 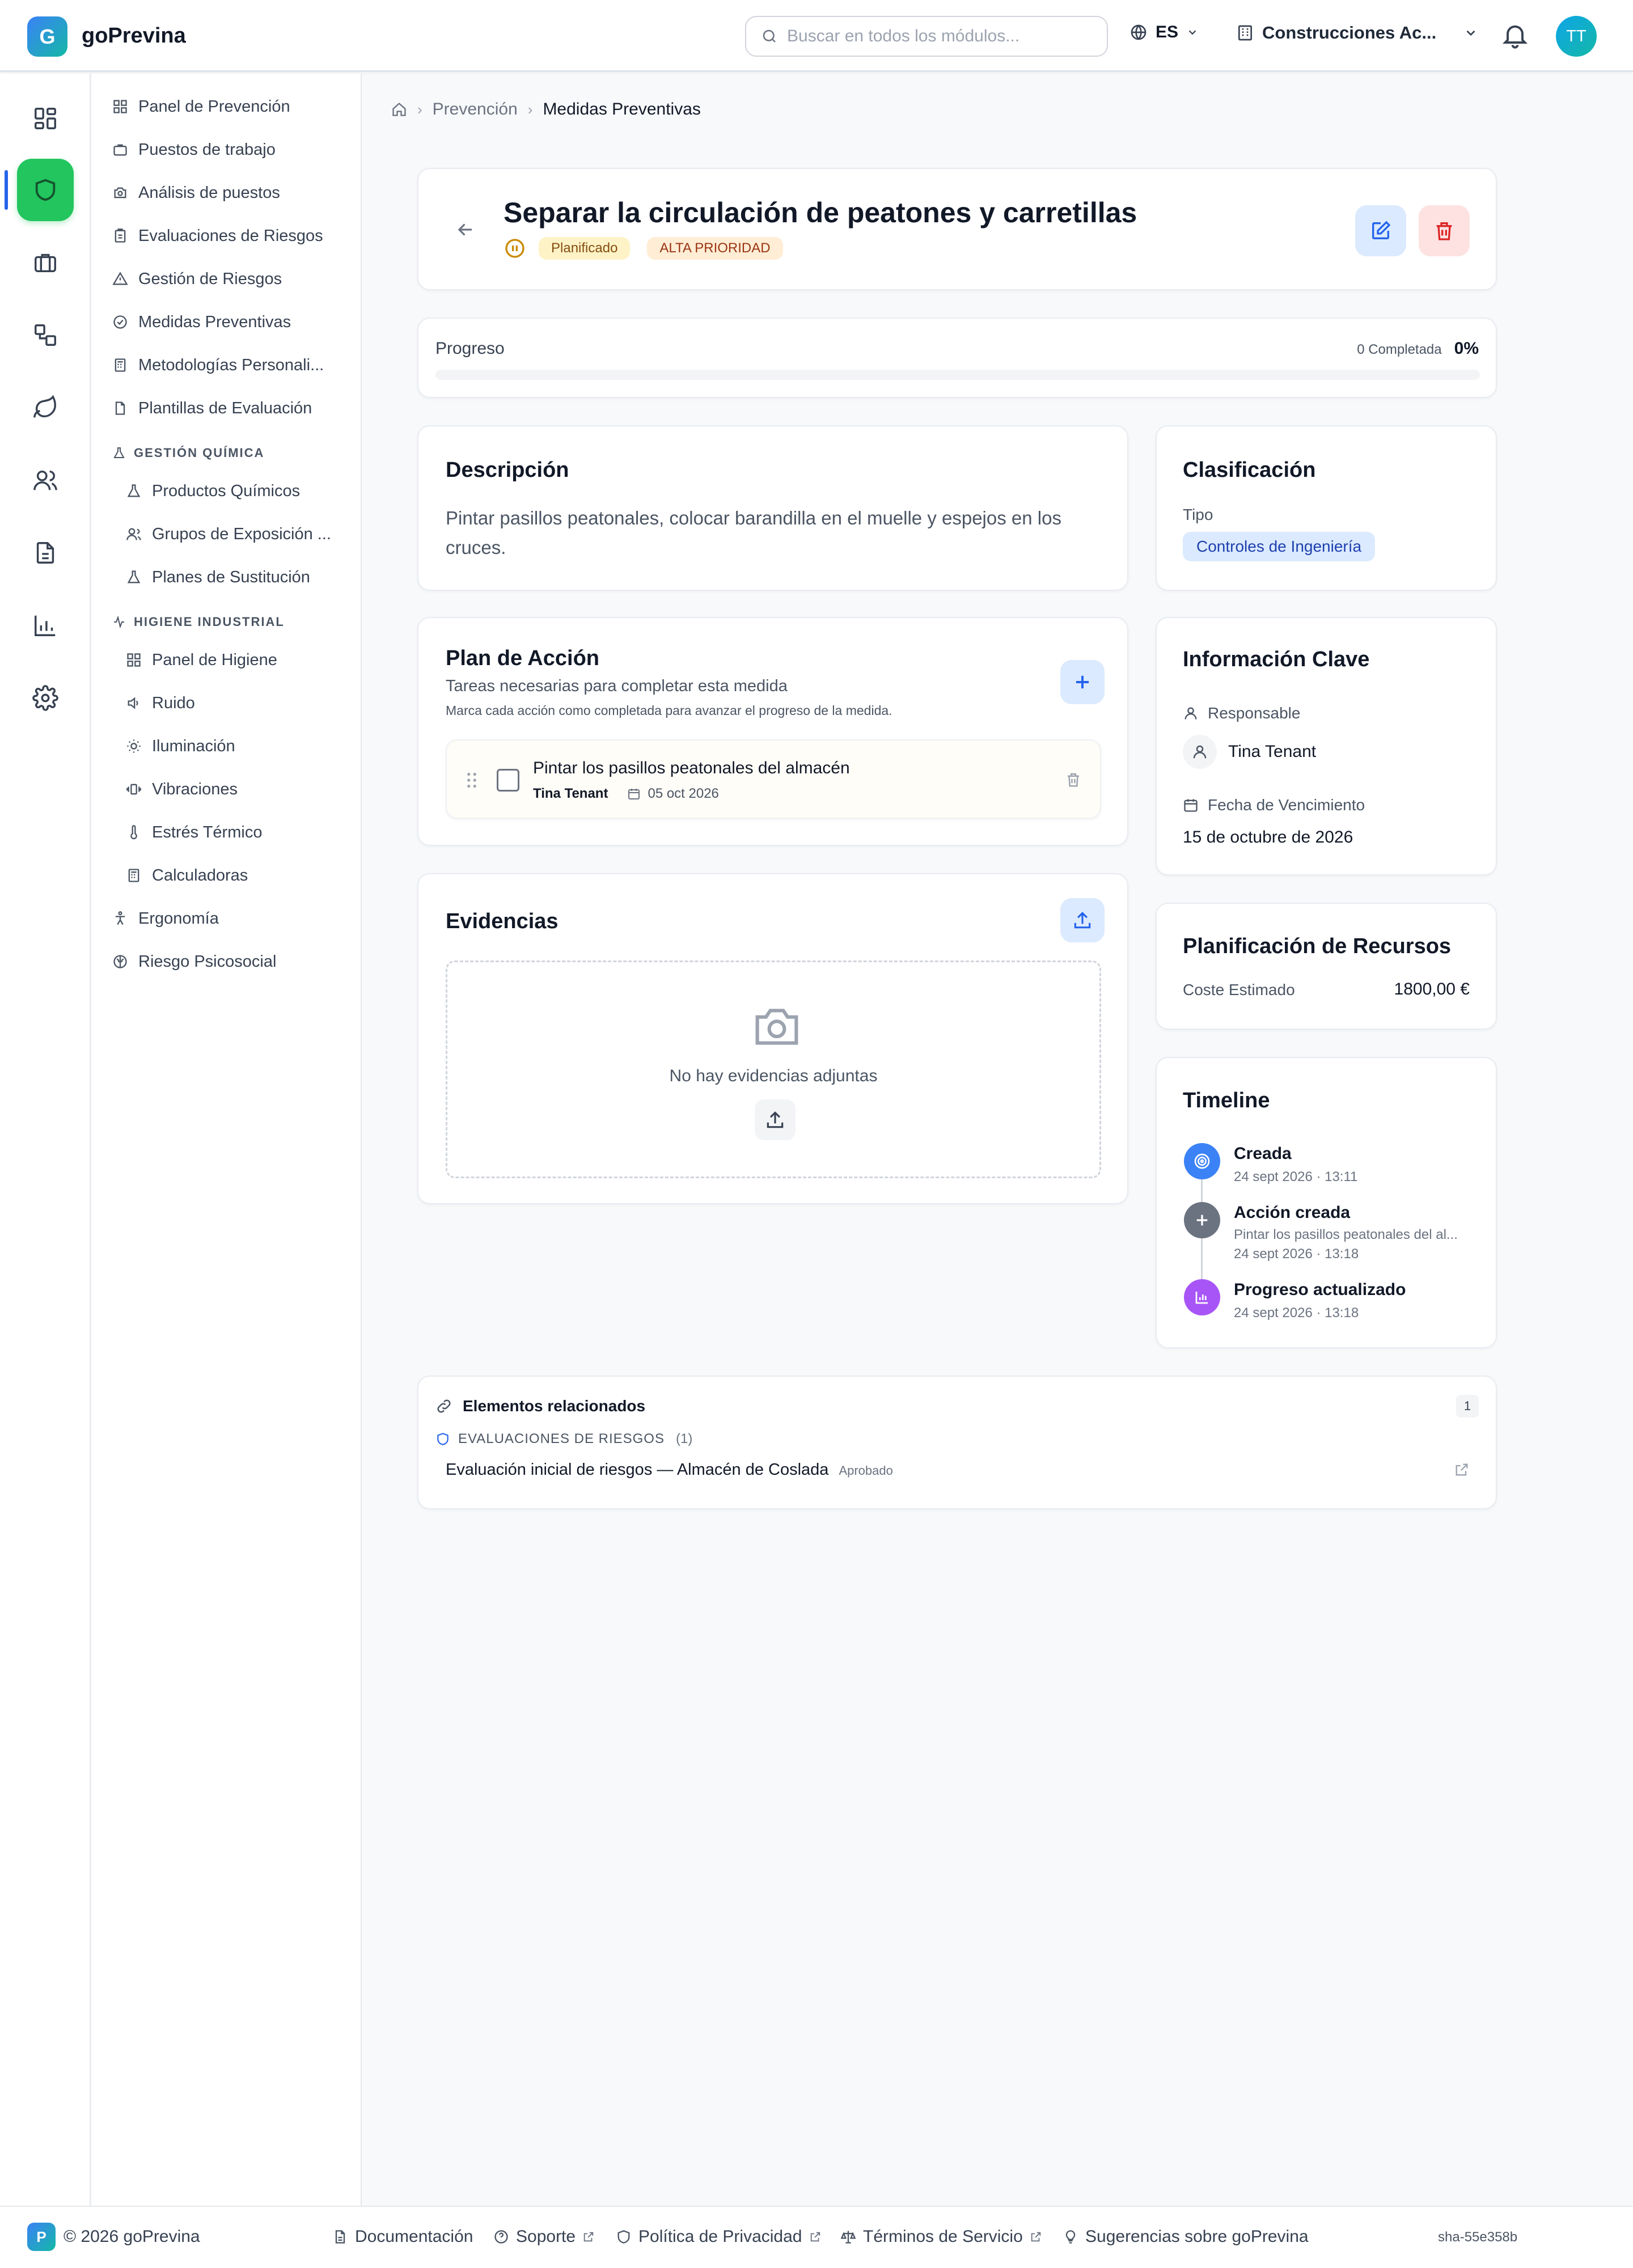 What do you see at coordinates (47, 36) in the screenshot?
I see `app-logo: G` at bounding box center [47, 36].